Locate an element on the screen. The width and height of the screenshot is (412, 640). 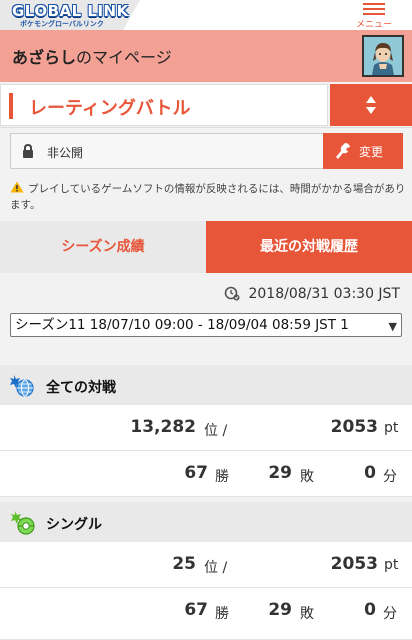
logo-main-text: GLOBAL LINK is located at coordinates (70, 11).